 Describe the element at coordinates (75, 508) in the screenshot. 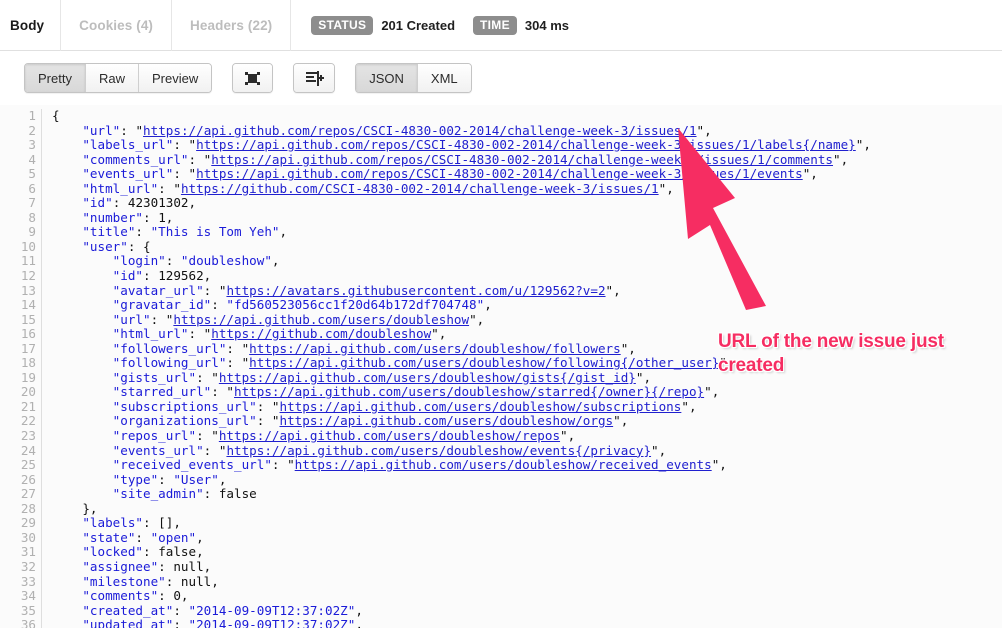

I see `code-token: },` at that location.